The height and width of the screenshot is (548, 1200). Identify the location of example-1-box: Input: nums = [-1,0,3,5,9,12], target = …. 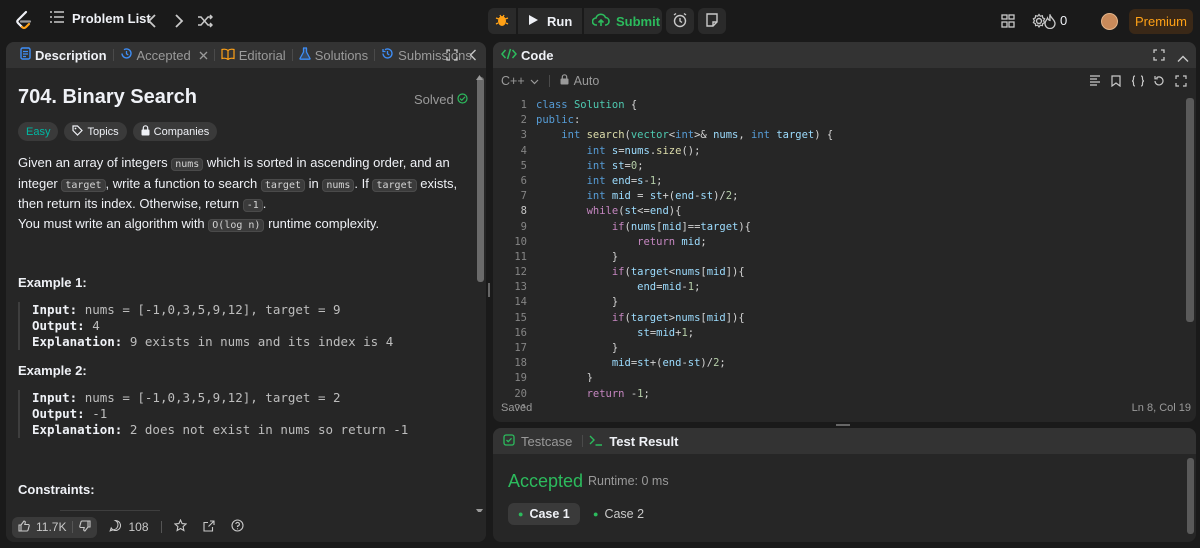
(242, 326).